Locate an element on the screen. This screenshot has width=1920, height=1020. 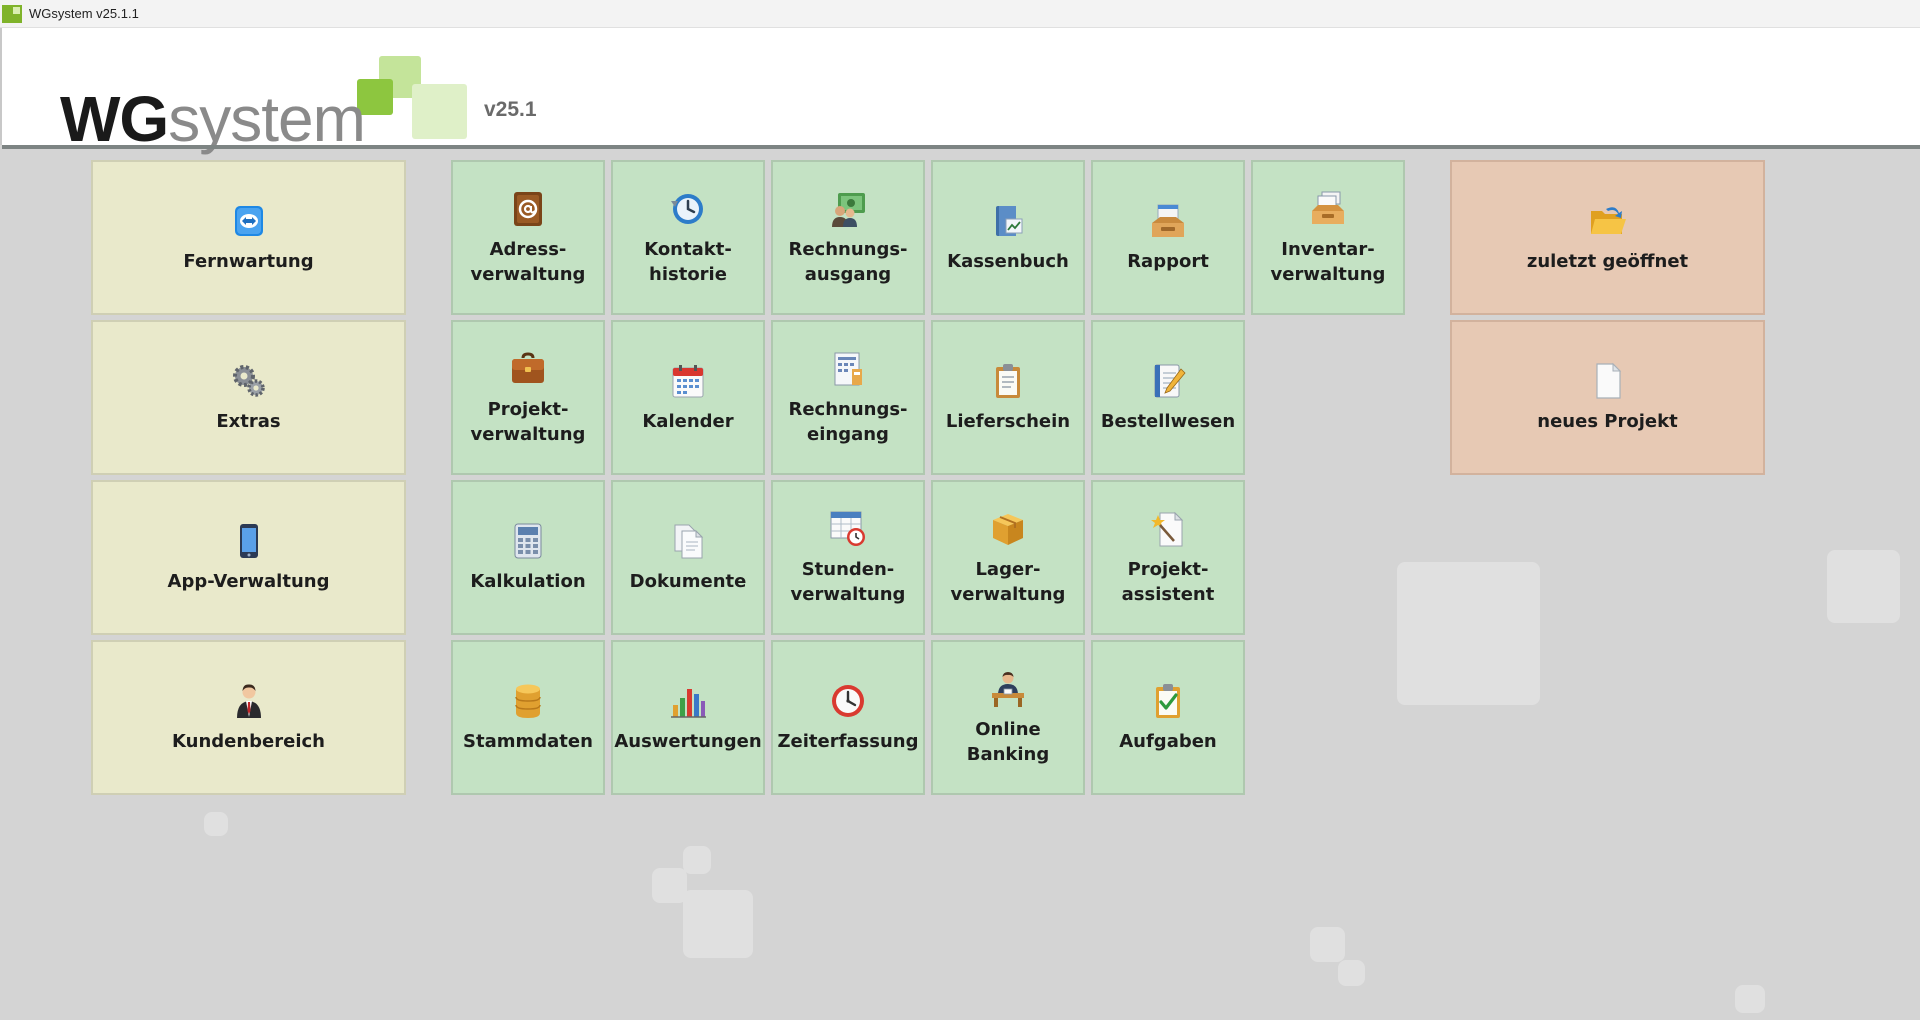
tile-label: Online Banking is located at coordinates (1008, 741).